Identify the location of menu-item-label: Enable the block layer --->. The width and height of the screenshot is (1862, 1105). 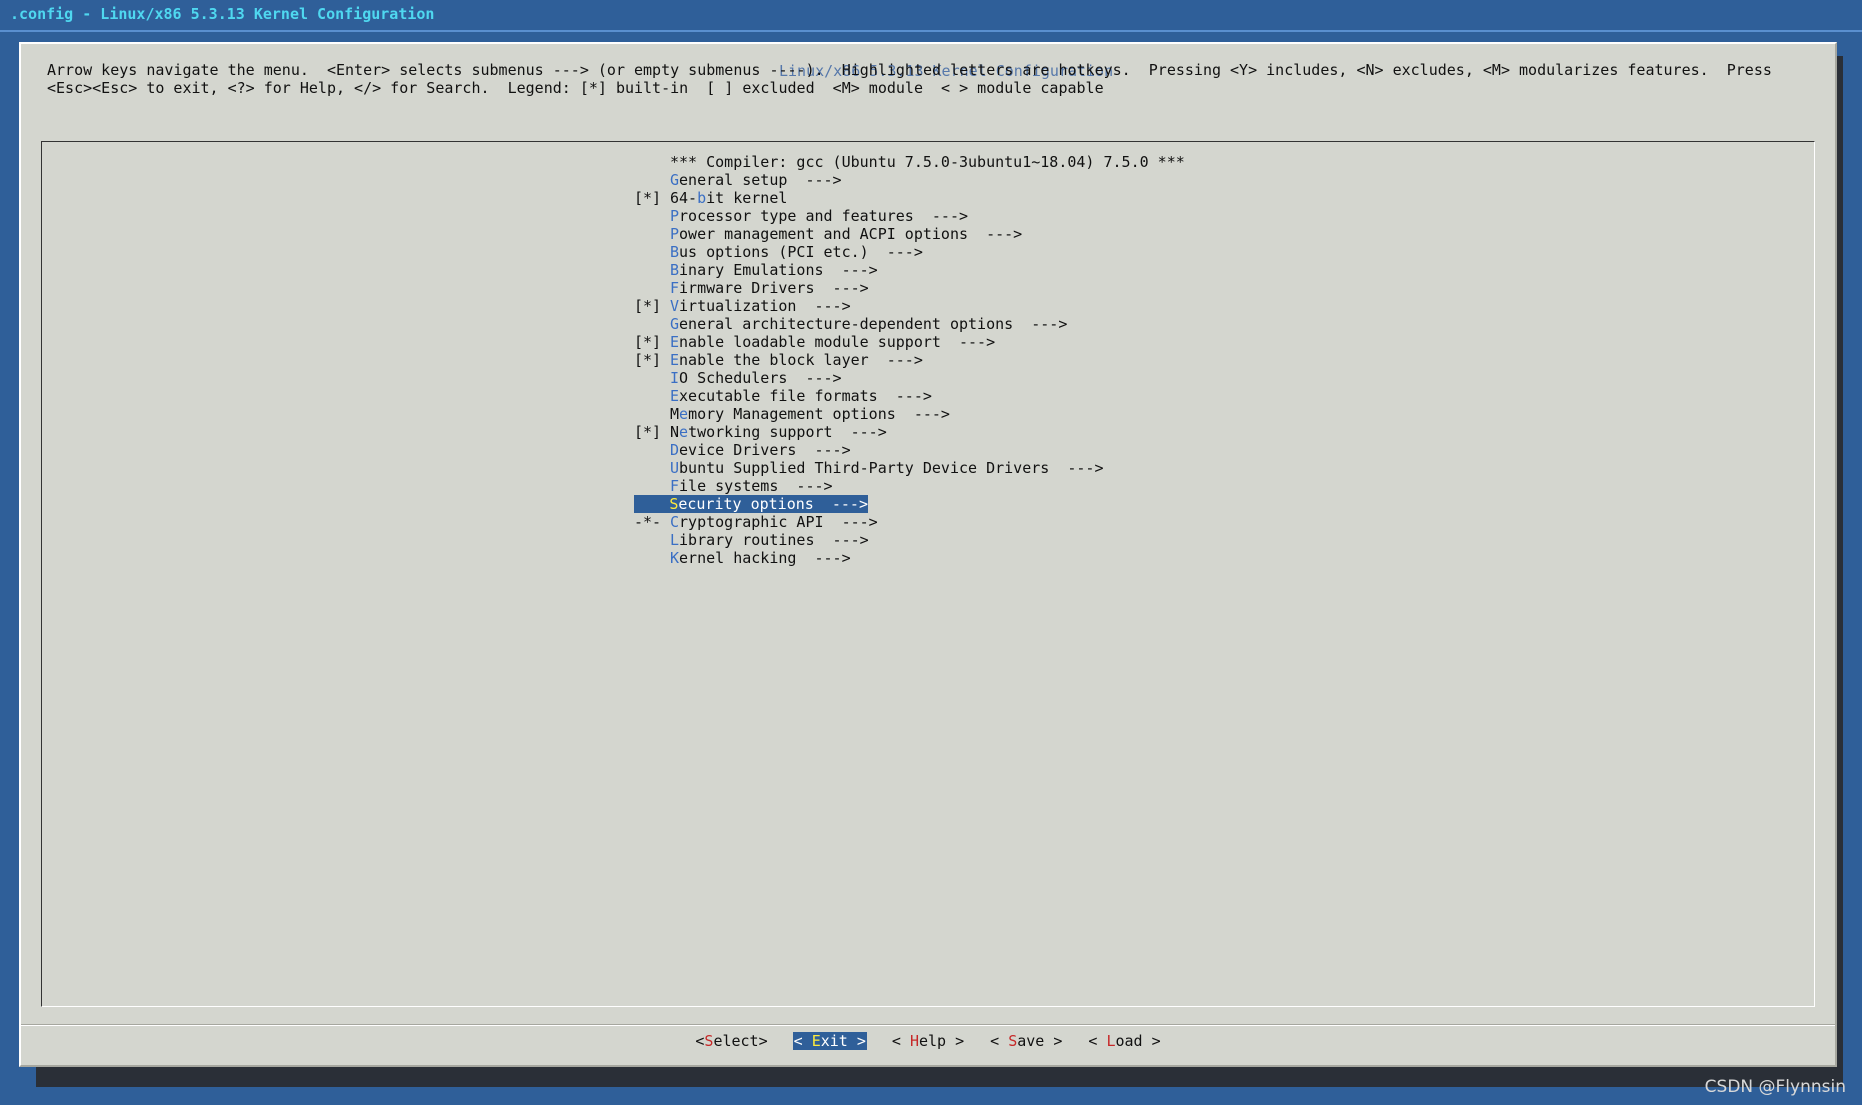
(796, 360).